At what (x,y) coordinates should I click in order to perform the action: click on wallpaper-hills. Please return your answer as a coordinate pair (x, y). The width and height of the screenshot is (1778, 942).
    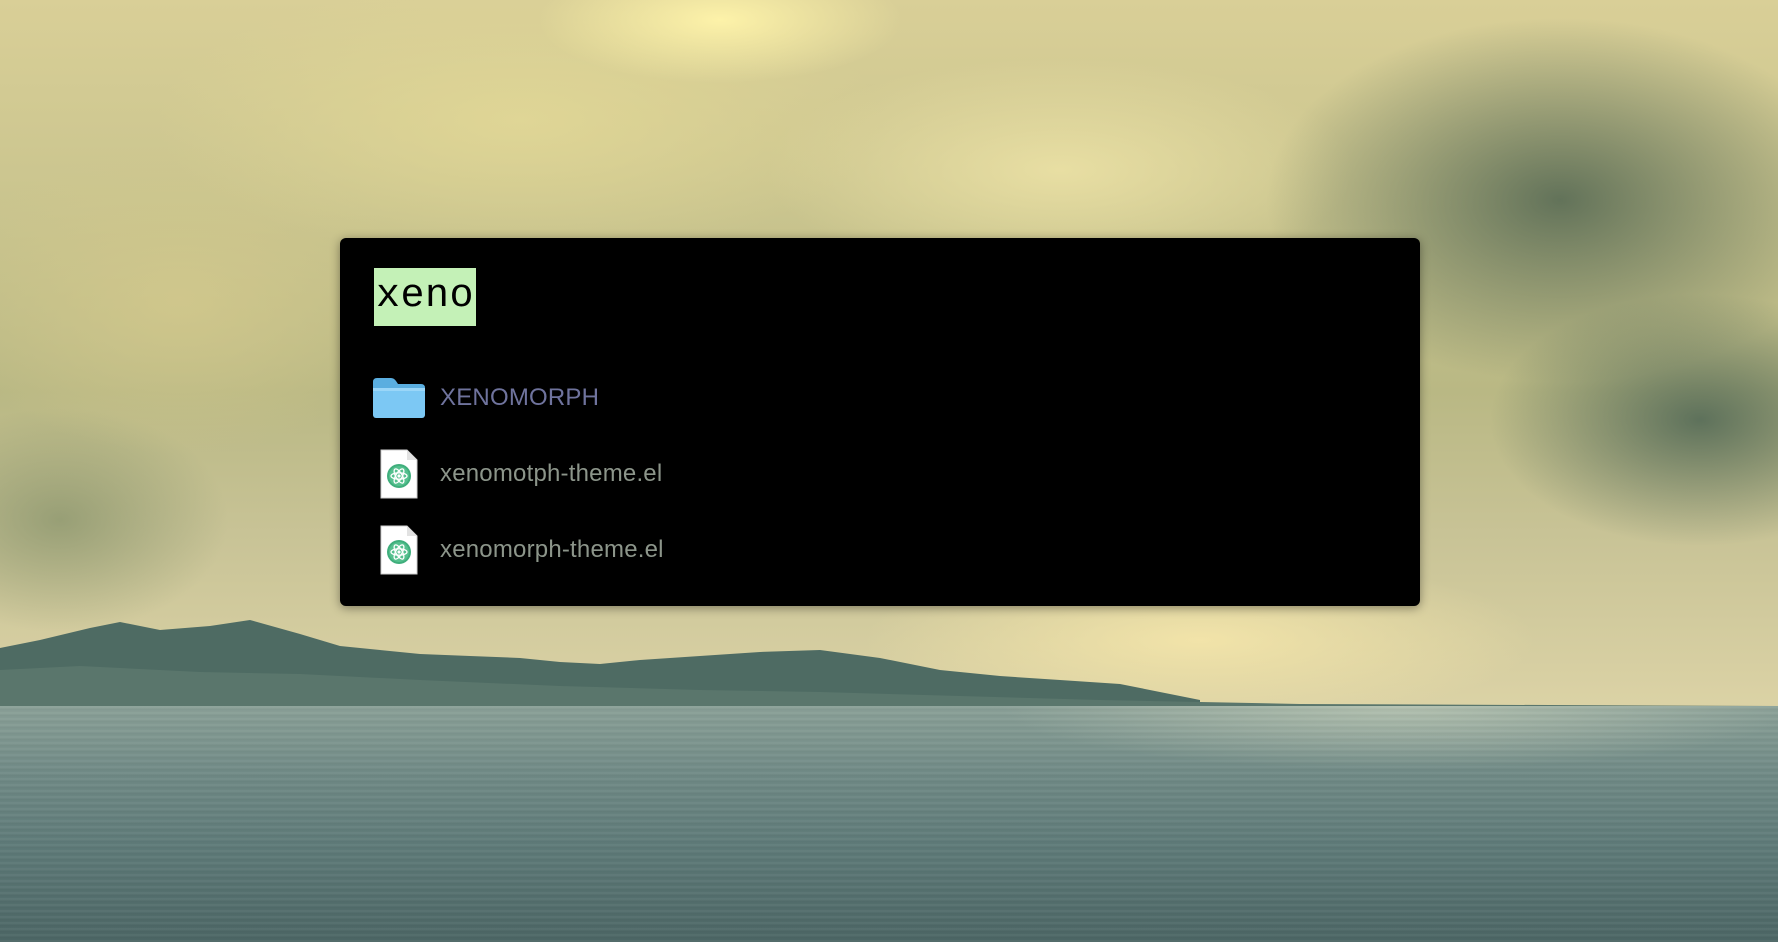
    Looking at the image, I should click on (889, 670).